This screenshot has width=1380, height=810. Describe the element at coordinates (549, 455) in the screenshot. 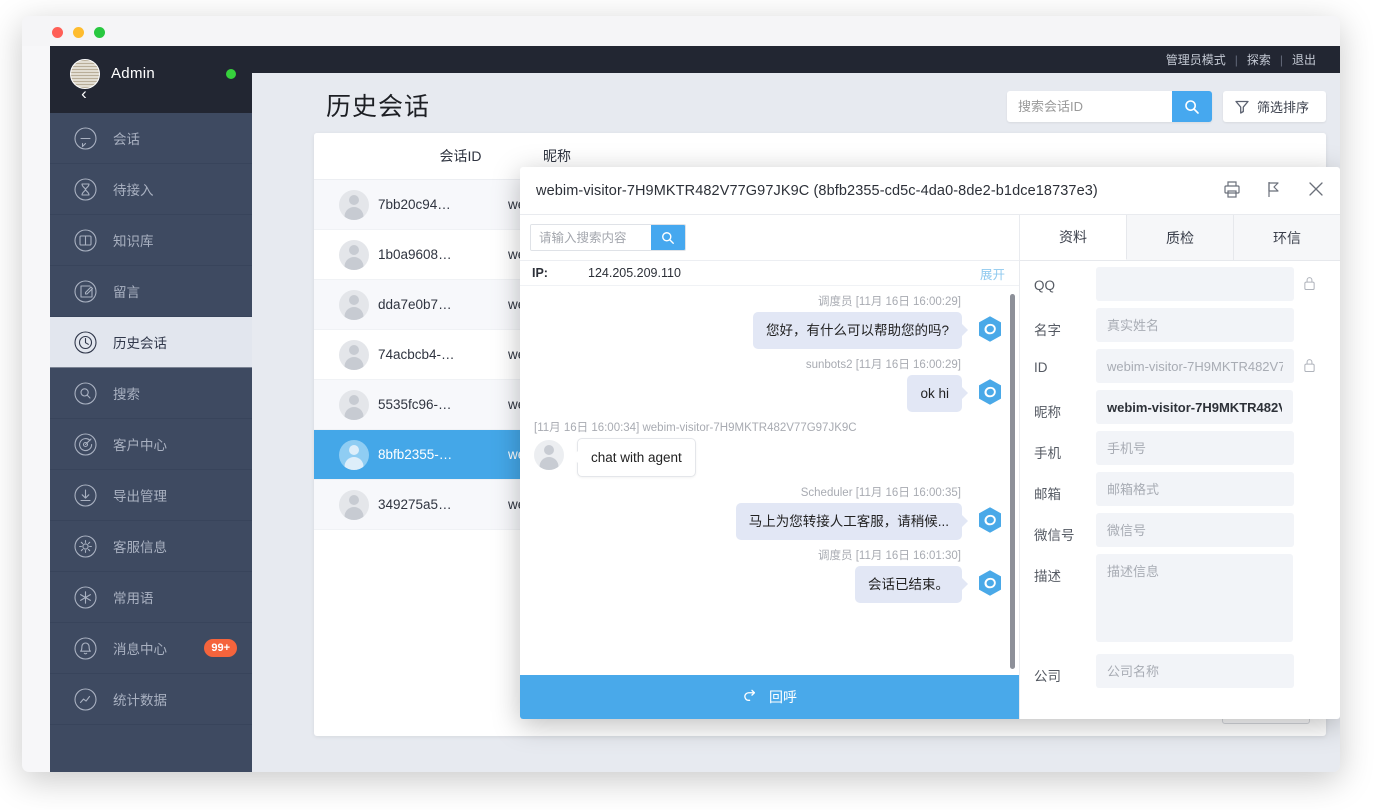

I see `visitor-avatar` at that location.